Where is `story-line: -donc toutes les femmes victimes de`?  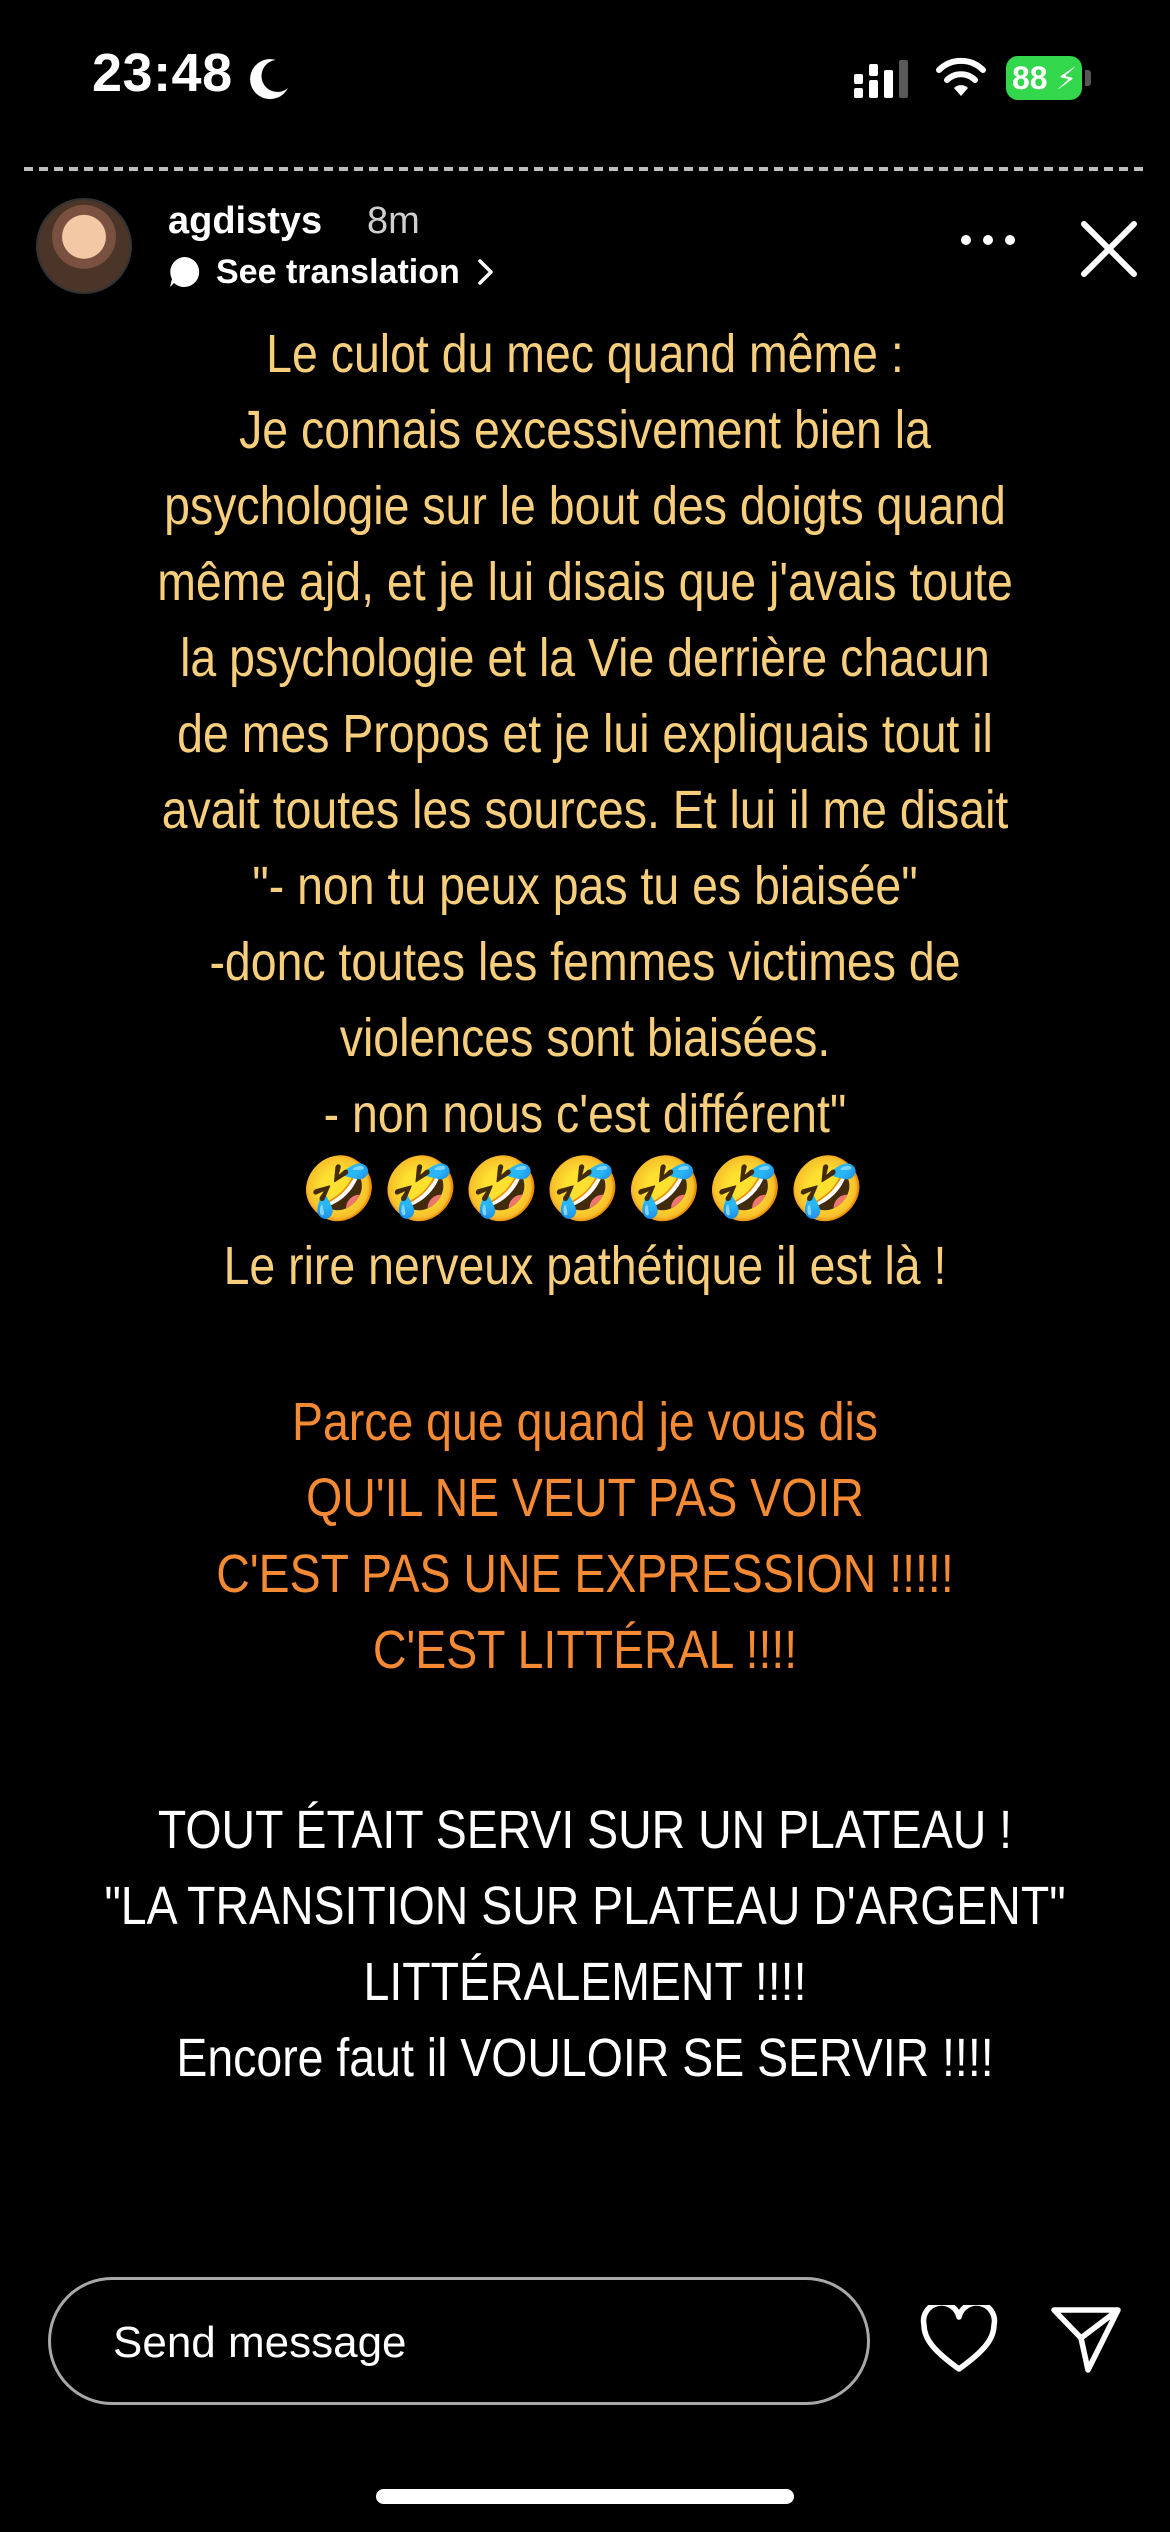
story-line: -donc toutes les femmes victimes de is located at coordinates (585, 962).